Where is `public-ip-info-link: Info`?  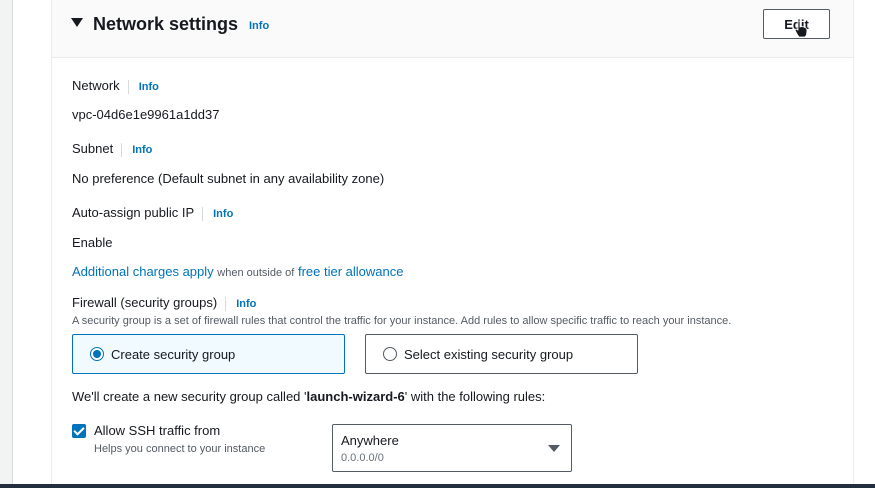 public-ip-info-link: Info is located at coordinates (223, 214).